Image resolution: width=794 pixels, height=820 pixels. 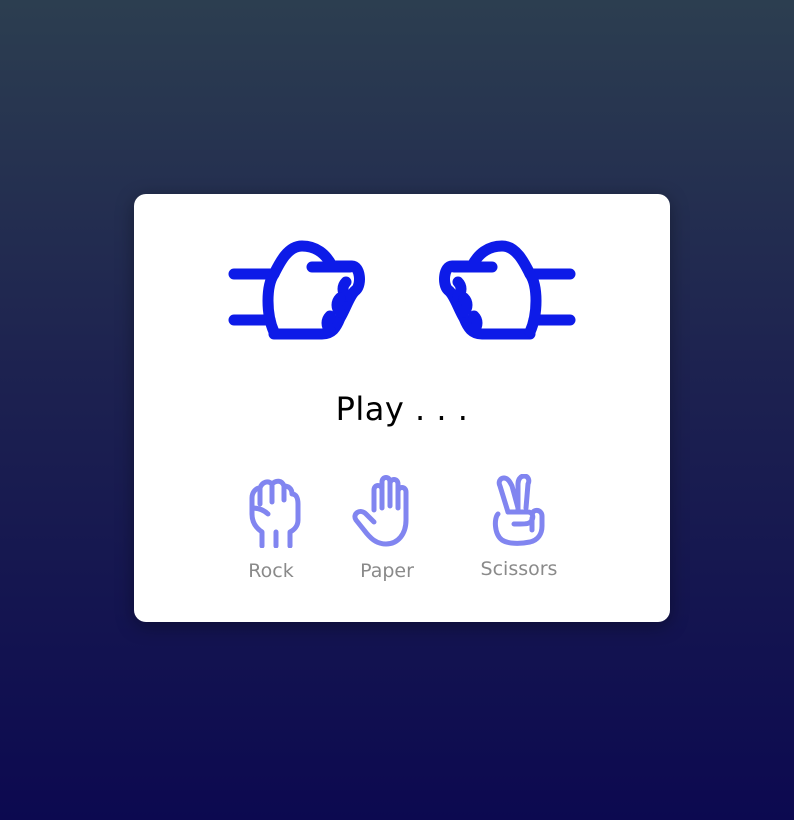 I want to click on choices-panel: Rock Paper Scissors, so click(x=402, y=534).